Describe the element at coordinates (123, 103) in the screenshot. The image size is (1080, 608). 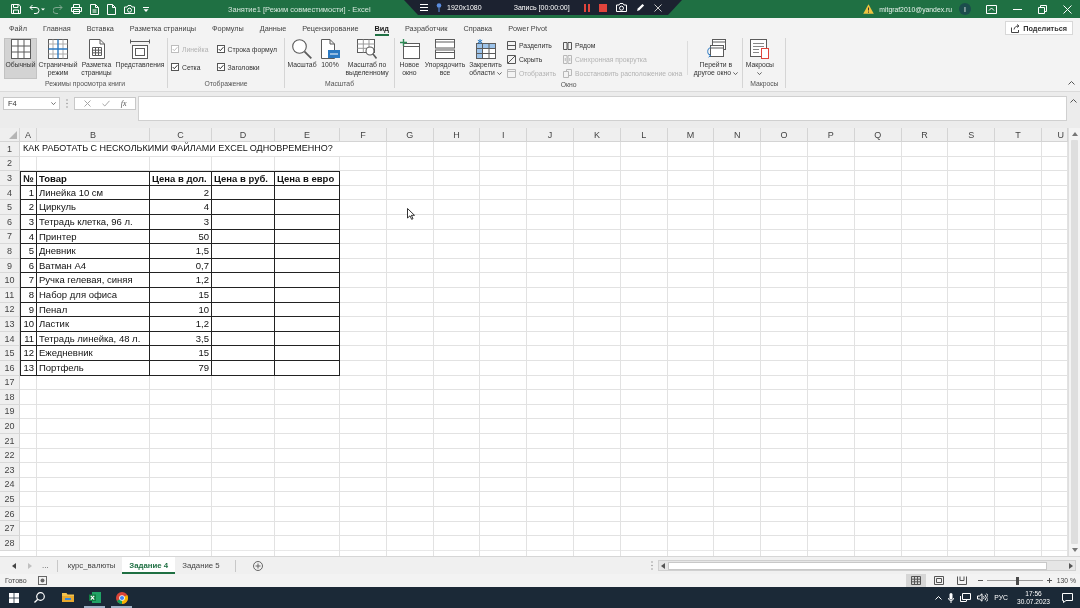
I see `insert-function-button: fx` at that location.